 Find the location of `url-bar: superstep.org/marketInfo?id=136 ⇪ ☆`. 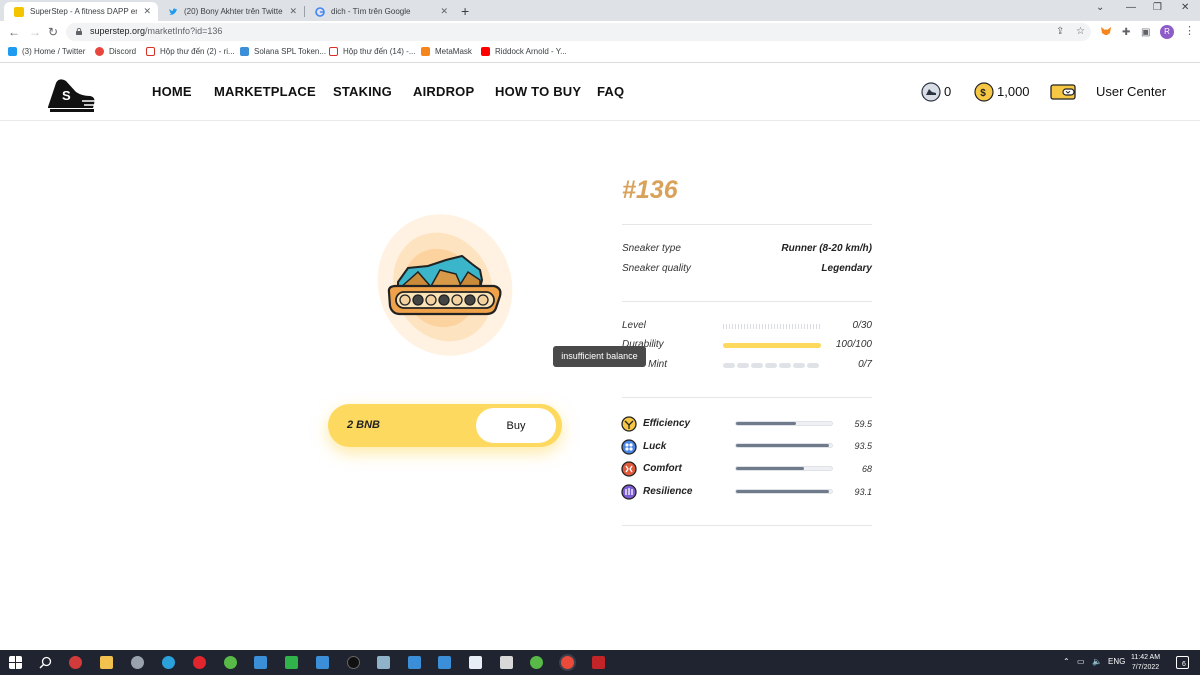

url-bar: superstep.org/marketInfo?id=136 ⇪ ☆ is located at coordinates (578, 32).